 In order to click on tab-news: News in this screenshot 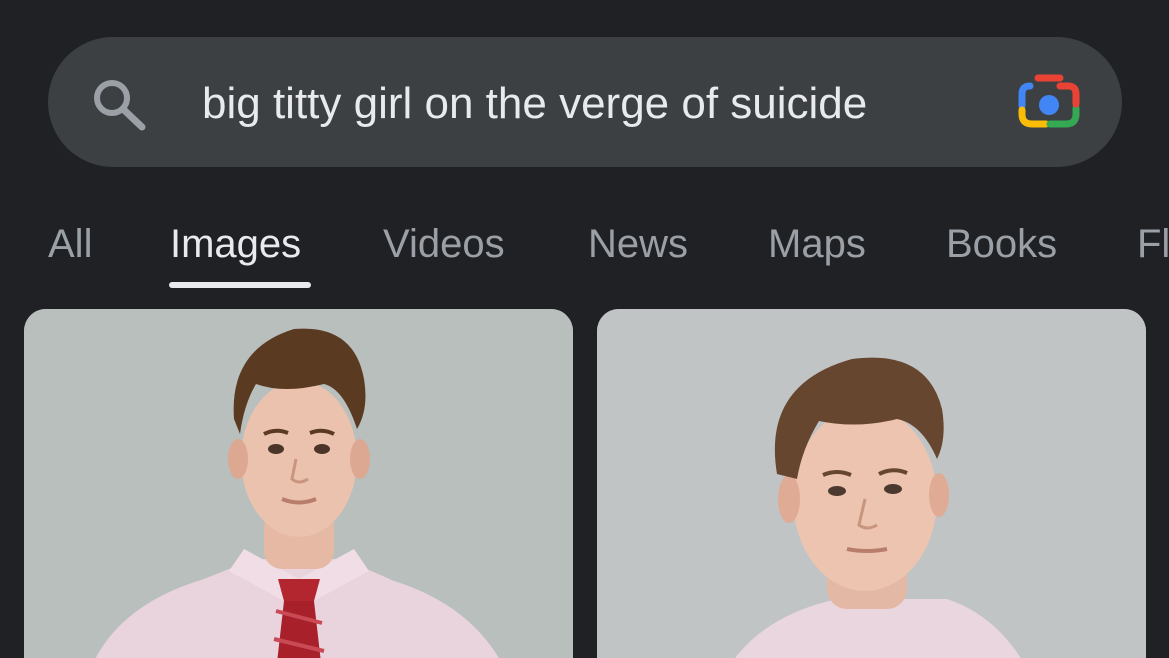, I will do `click(638, 244)`.